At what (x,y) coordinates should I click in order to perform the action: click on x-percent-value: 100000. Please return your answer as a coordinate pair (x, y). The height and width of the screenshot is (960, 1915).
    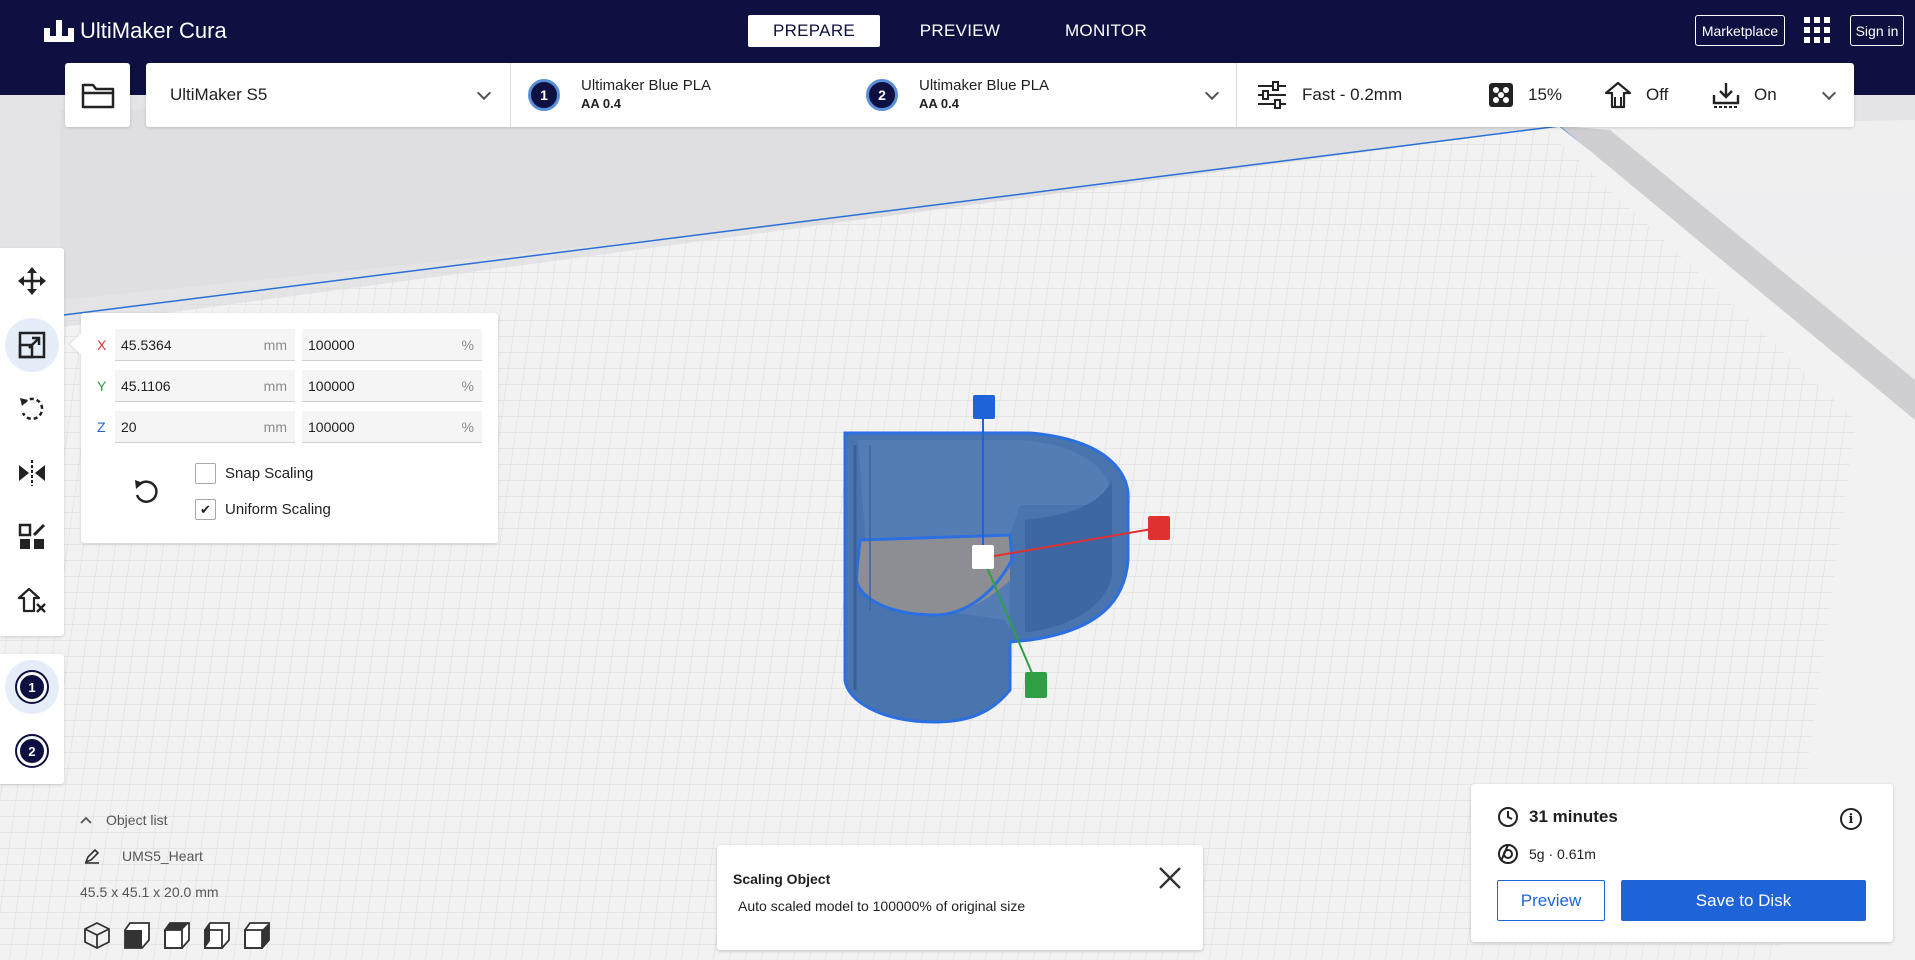
    Looking at the image, I should click on (331, 344).